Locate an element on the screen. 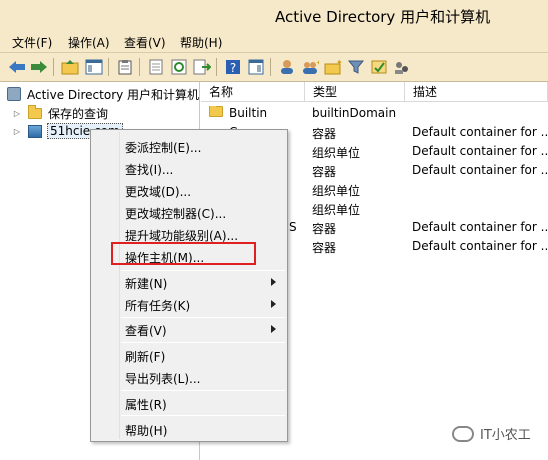 This screenshot has width=548, height=460. clipboard-icon is located at coordinates (125, 67).